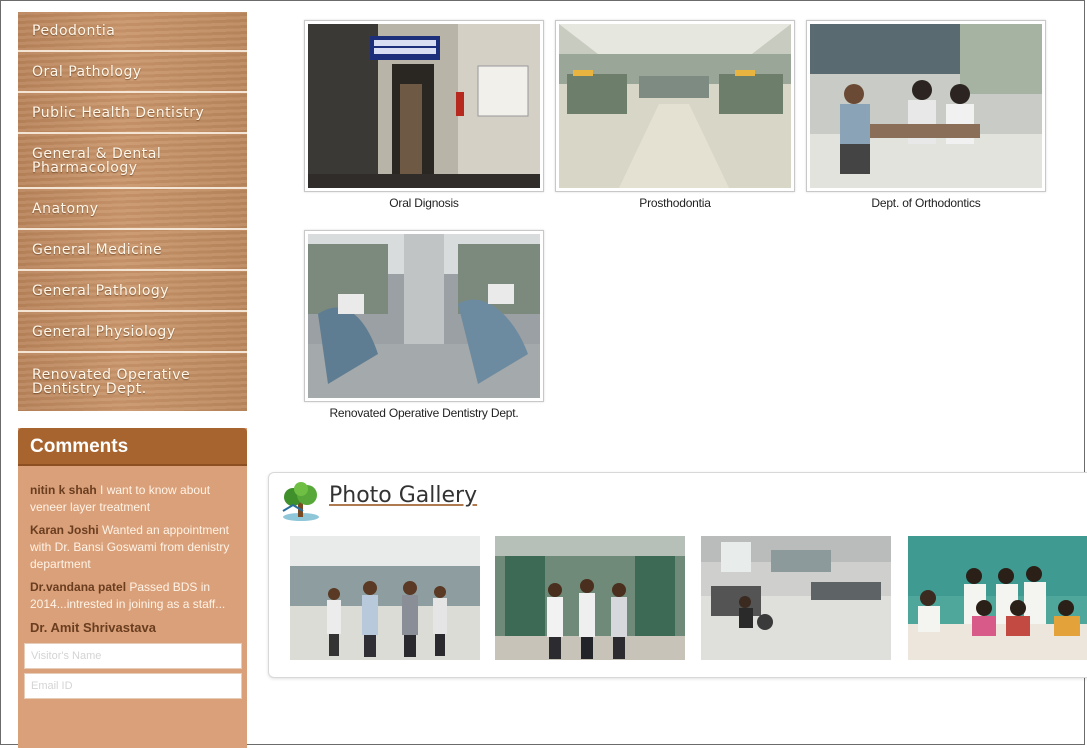 The height and width of the screenshot is (748, 1087). I want to click on dept-caption: Prosthodontia, so click(675, 203).